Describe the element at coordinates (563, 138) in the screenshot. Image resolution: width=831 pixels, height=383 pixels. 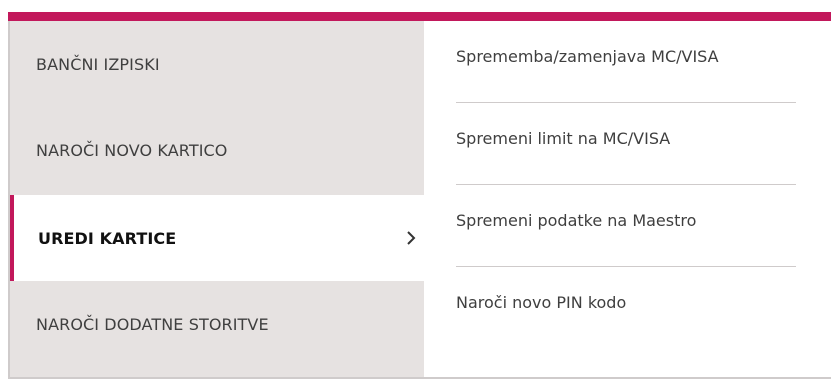
I see `submenu-item-label: Spremeni limit na MC/VISA` at that location.